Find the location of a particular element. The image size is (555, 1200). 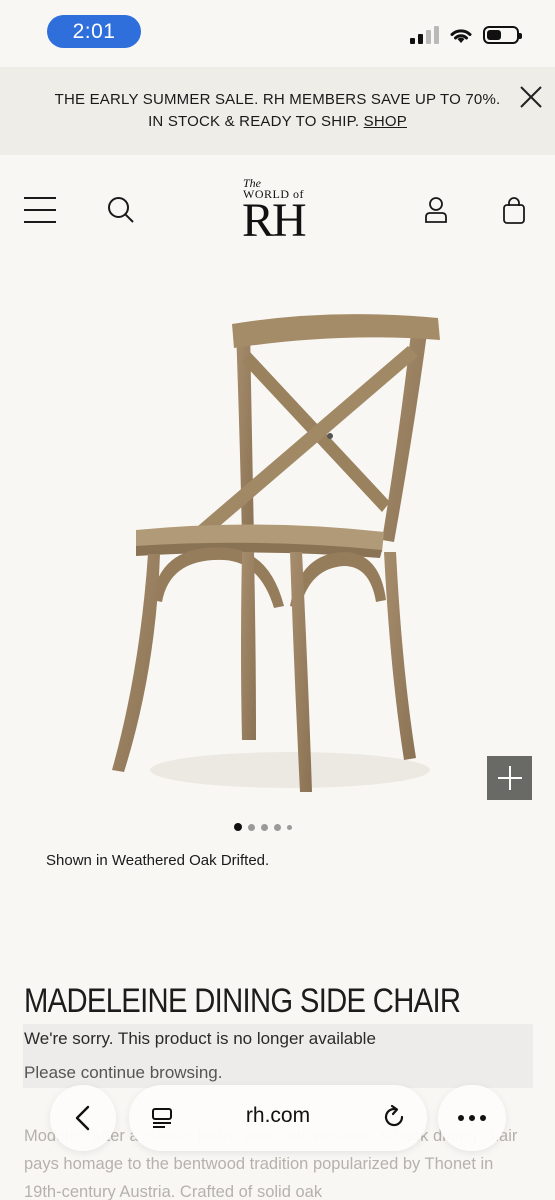

menu-icon is located at coordinates (40, 210).